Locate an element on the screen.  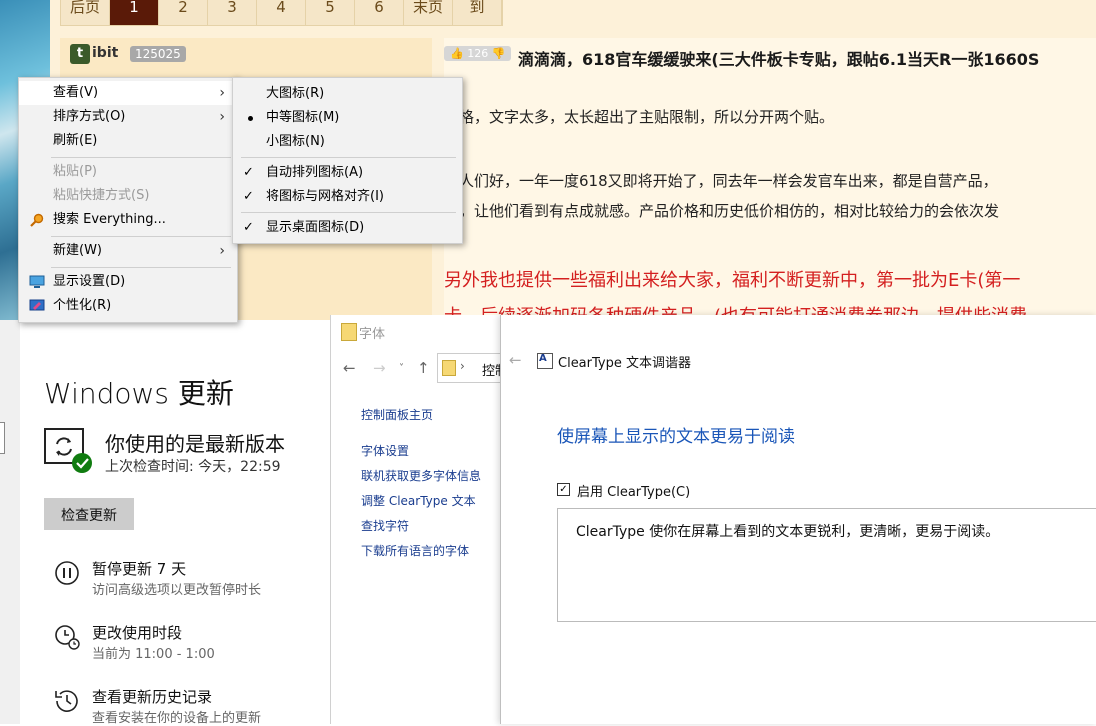
thumbs-down-icon: 👎 is located at coordinates (498, 53).